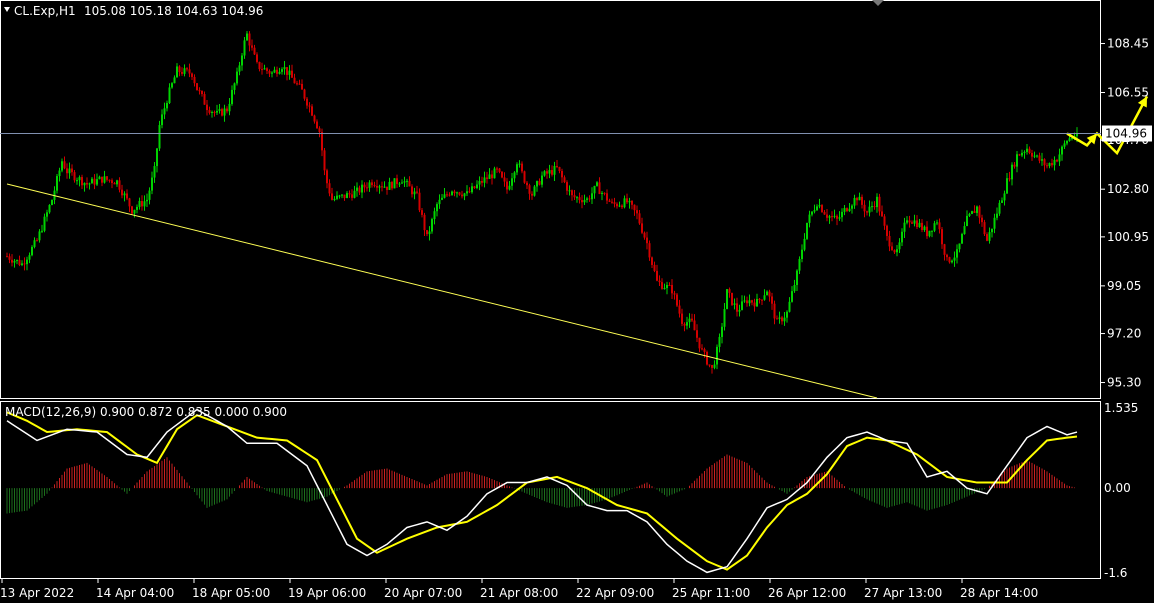  I want to click on time-tick-label: 18 Apr 05:00, so click(231, 593).